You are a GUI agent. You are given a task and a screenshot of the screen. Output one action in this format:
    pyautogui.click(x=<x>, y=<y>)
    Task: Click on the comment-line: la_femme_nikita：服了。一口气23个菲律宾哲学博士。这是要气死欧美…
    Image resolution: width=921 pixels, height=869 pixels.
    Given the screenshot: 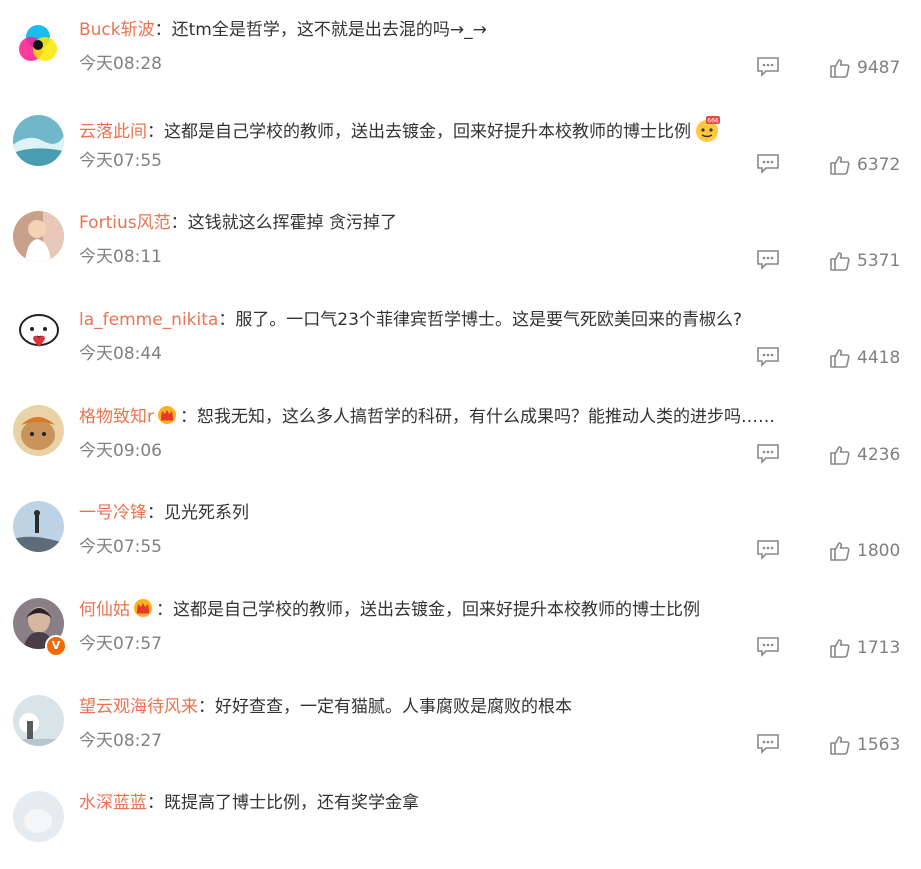 What is the action you would take?
    pyautogui.click(x=410, y=320)
    